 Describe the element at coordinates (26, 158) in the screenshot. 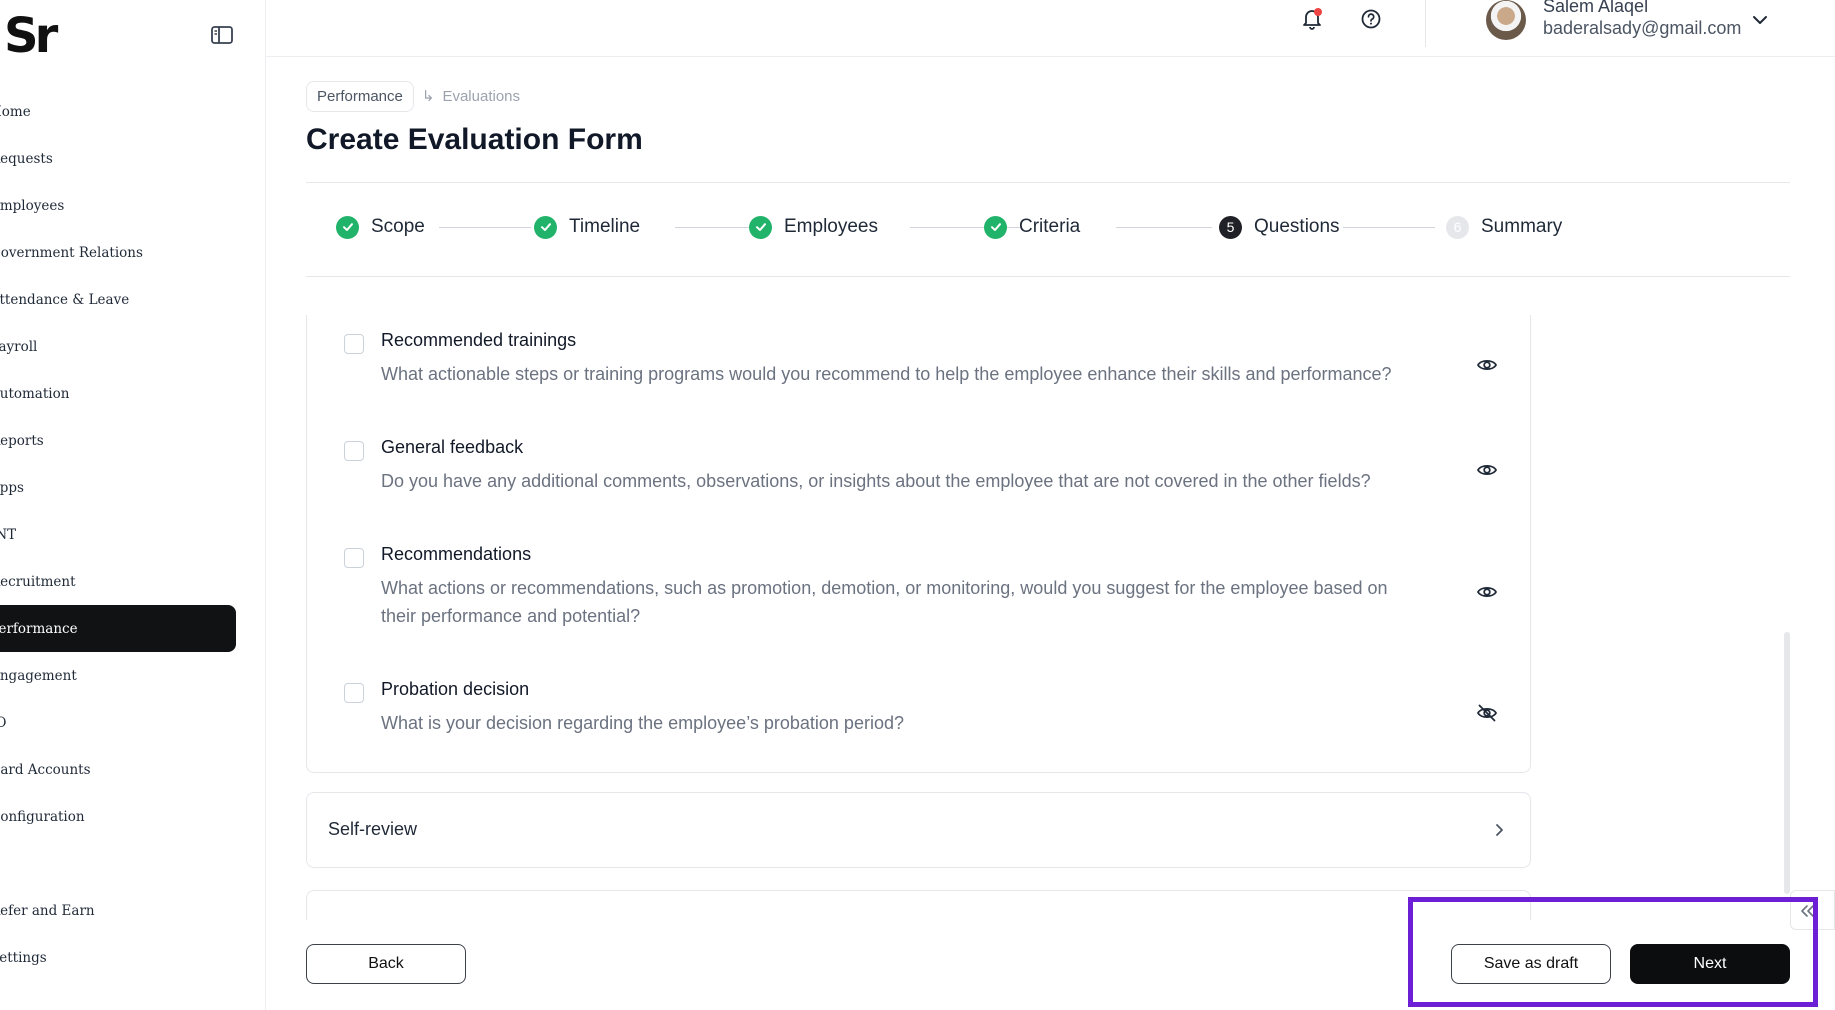

I see `sidebar-item-label: Requests` at that location.